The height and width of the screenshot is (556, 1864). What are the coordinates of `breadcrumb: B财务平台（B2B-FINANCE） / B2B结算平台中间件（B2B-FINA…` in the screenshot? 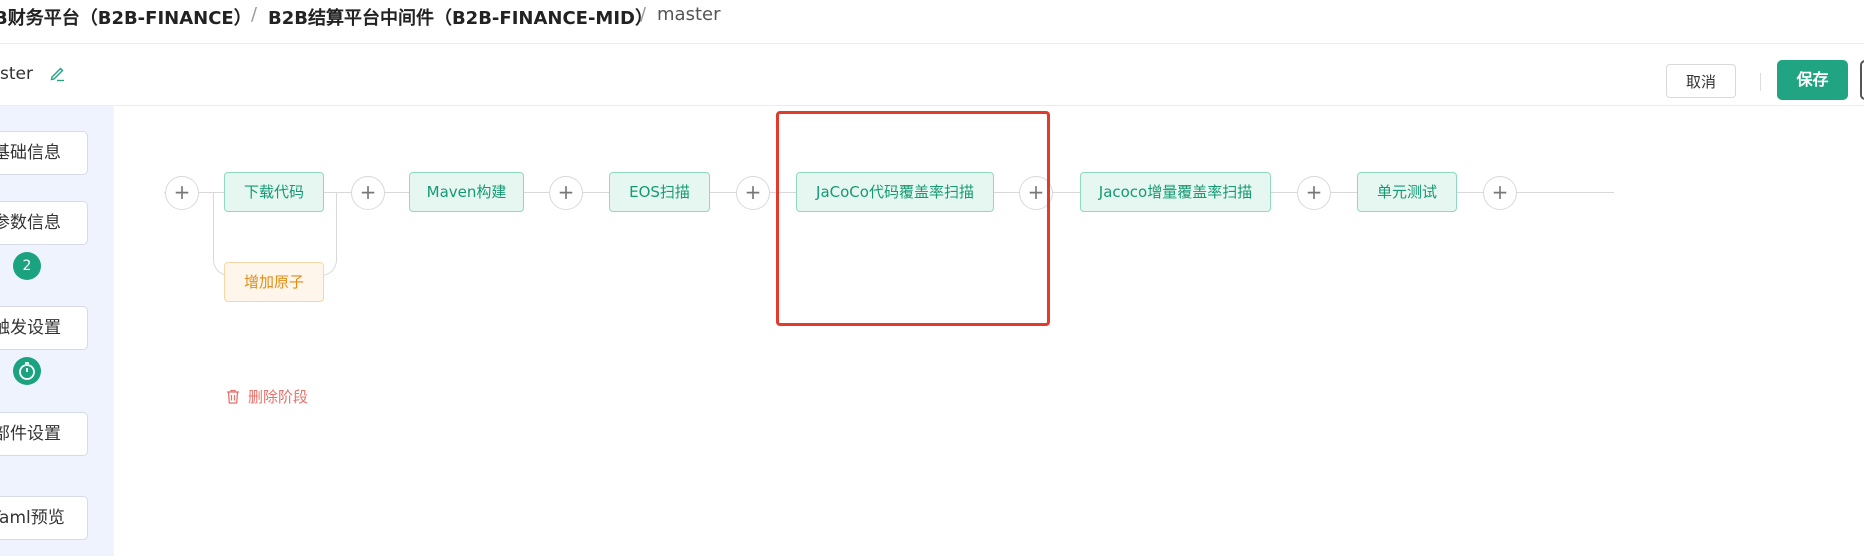 It's located at (932, 22).